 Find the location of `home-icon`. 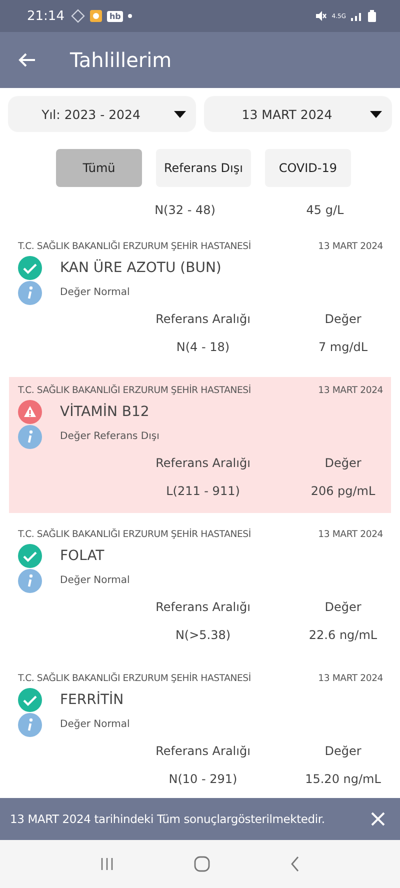

home-icon is located at coordinates (202, 864).